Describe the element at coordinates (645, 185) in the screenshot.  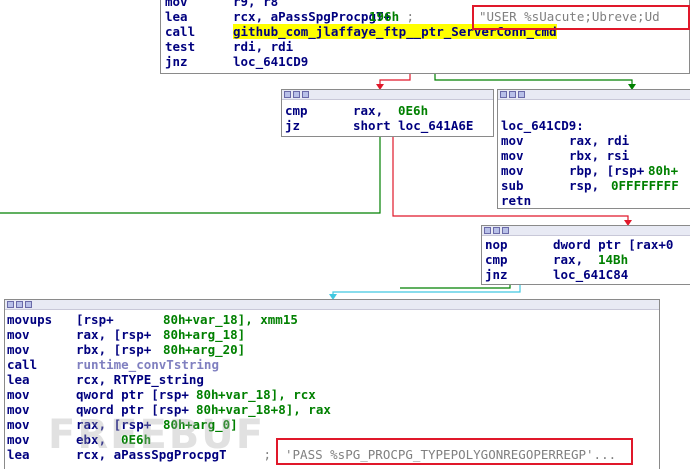
I see `immediate: 0FFFFFFFF` at that location.